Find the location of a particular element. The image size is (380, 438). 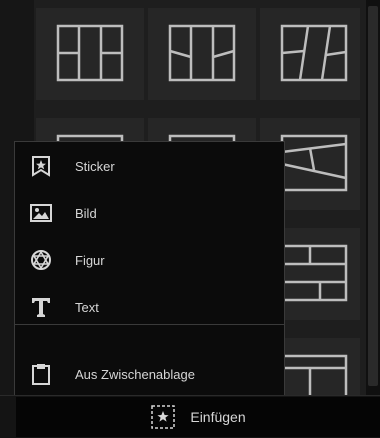

clipboard-icon is located at coordinates (41, 374).